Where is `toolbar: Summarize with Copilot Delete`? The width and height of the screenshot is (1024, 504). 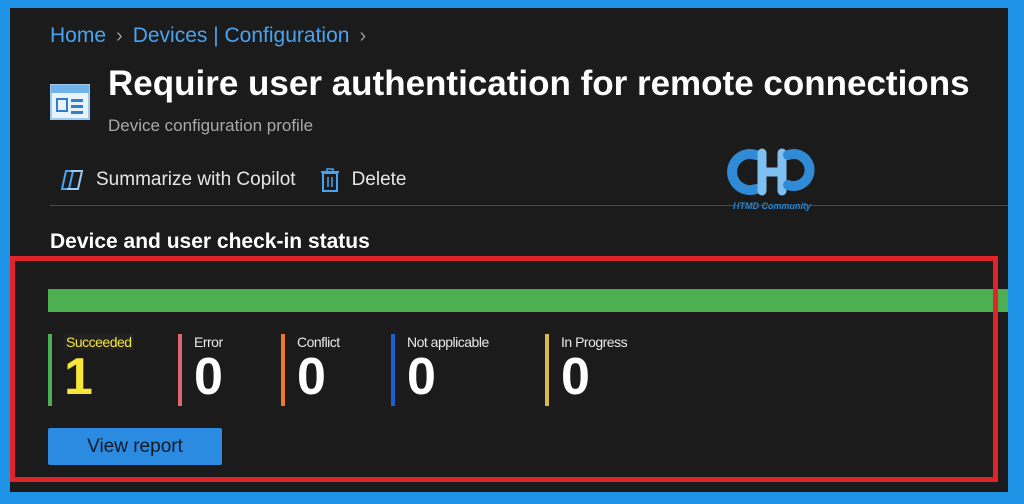
toolbar: Summarize with Copilot Delete is located at coordinates (245, 180).